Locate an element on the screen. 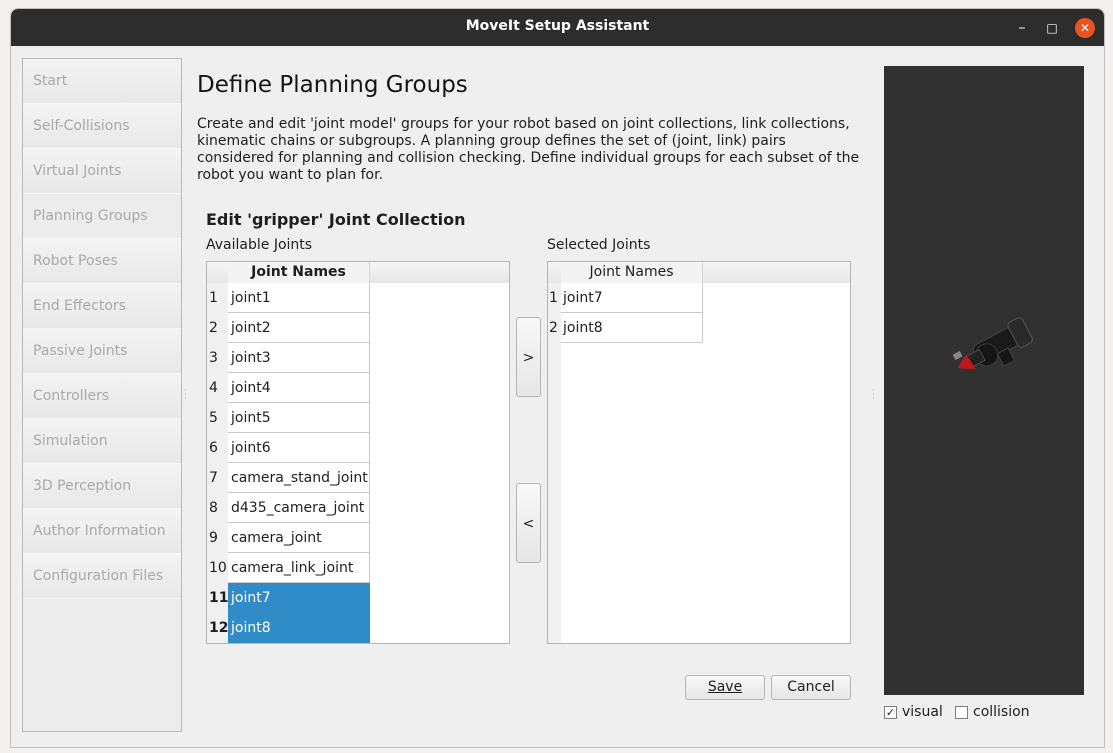  window-title: MoveIt Setup Assistant is located at coordinates (557, 26).